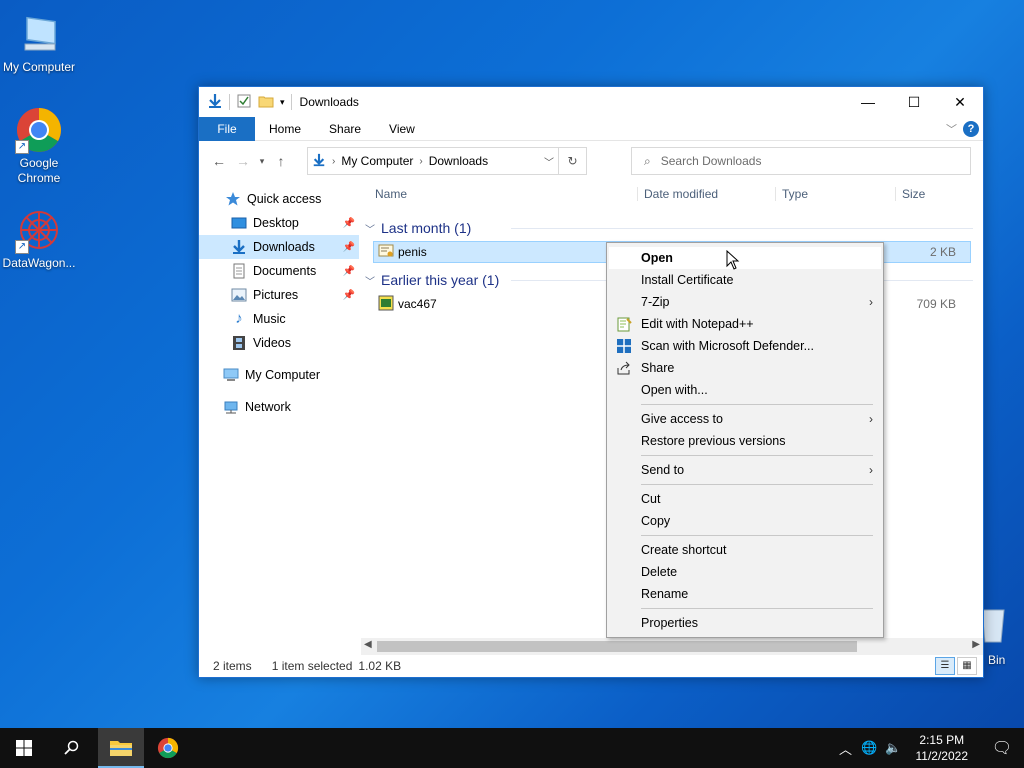 The image size is (1024, 768). I want to click on breadcrumb-my-computer: My Computer, so click(377, 161).